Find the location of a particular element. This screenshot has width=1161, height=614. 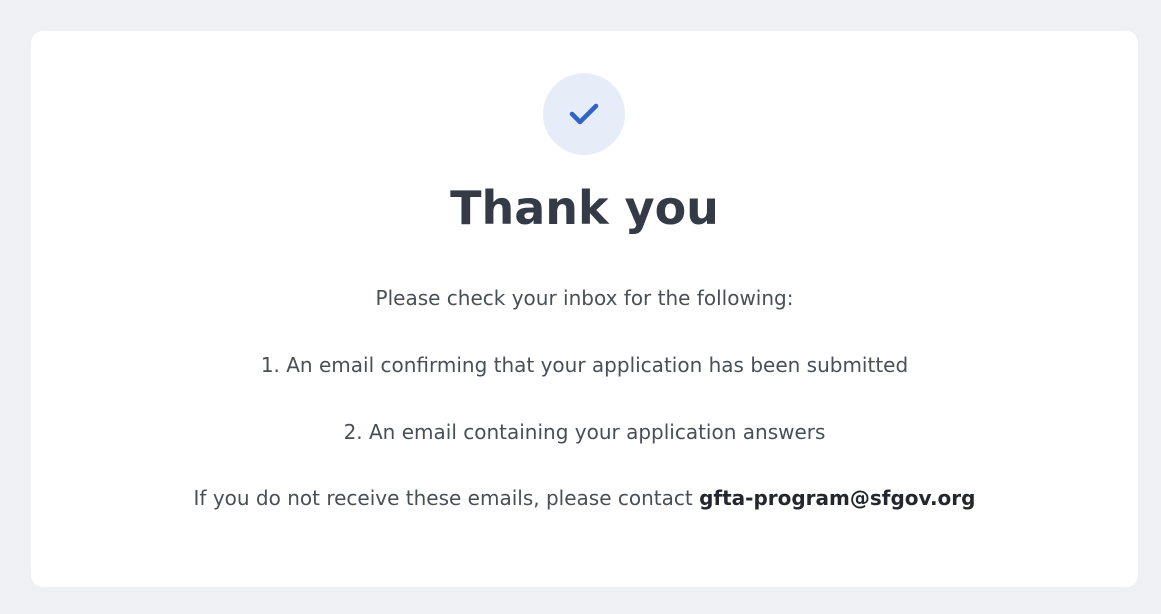

success-badge is located at coordinates (584, 114).